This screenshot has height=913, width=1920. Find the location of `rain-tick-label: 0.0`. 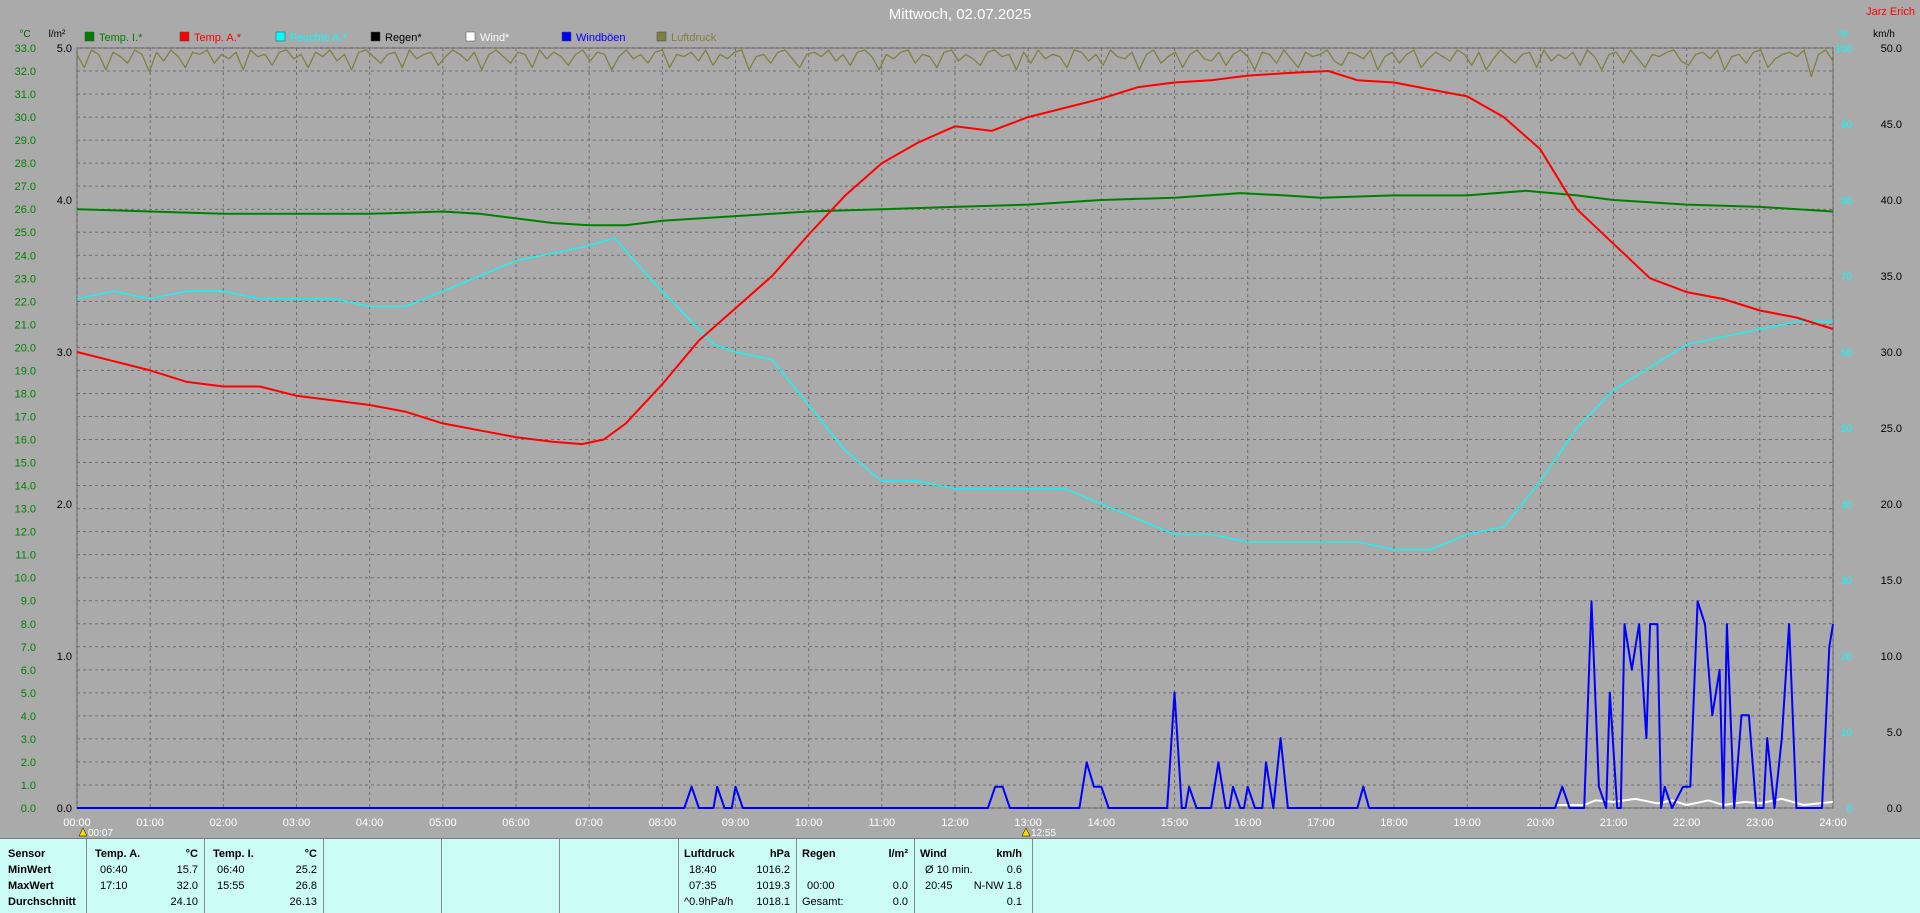

rain-tick-label: 0.0 is located at coordinates (64, 809).